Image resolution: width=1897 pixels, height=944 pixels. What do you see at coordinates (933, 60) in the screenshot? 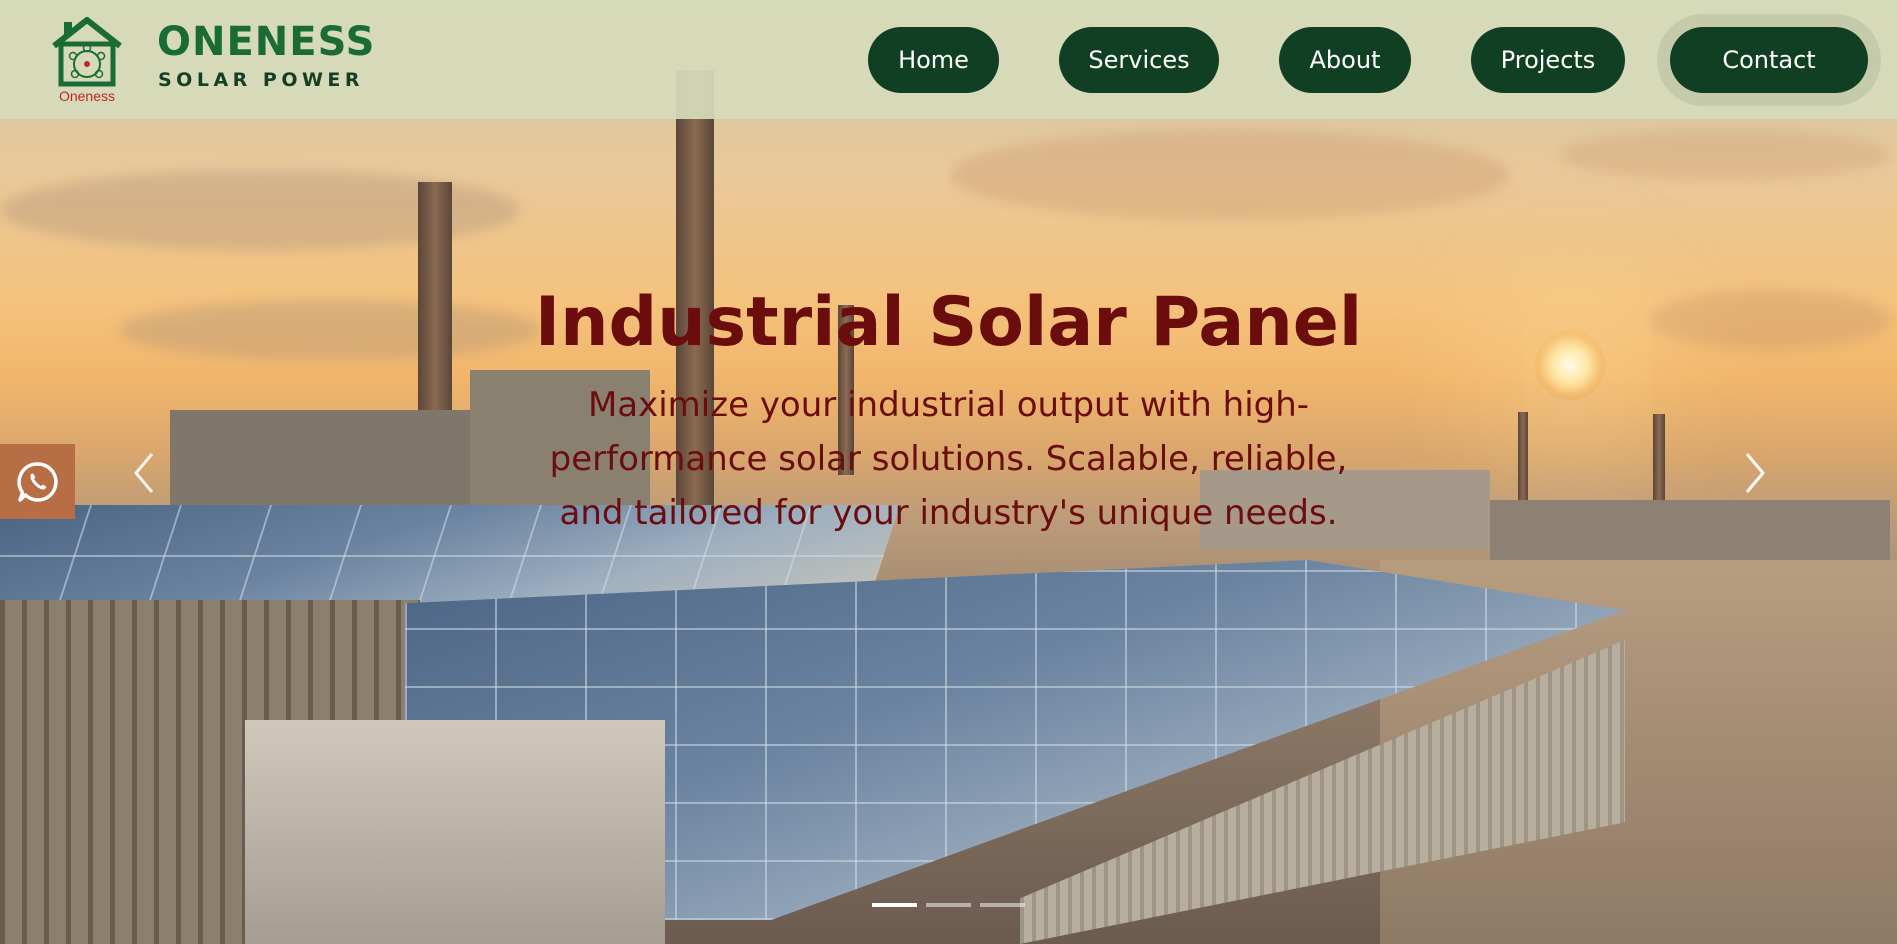
I see `nav-home-button: Home` at bounding box center [933, 60].